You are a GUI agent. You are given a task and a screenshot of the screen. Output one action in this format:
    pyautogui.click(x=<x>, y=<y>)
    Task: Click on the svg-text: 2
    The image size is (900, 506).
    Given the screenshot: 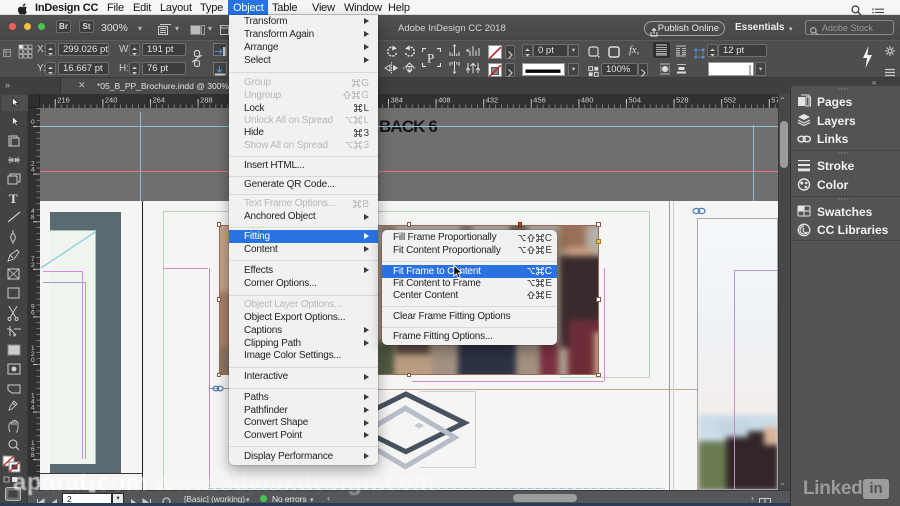 What is the action you would take?
    pyautogui.click(x=33, y=265)
    